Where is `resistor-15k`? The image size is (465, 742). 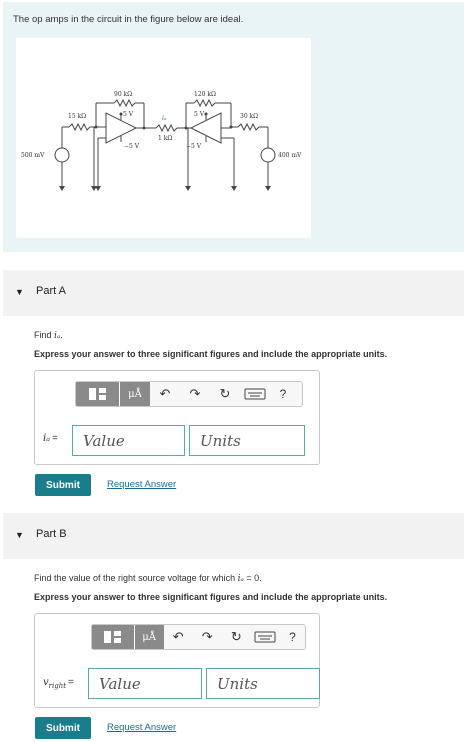
resistor-15k is located at coordinates (79, 127).